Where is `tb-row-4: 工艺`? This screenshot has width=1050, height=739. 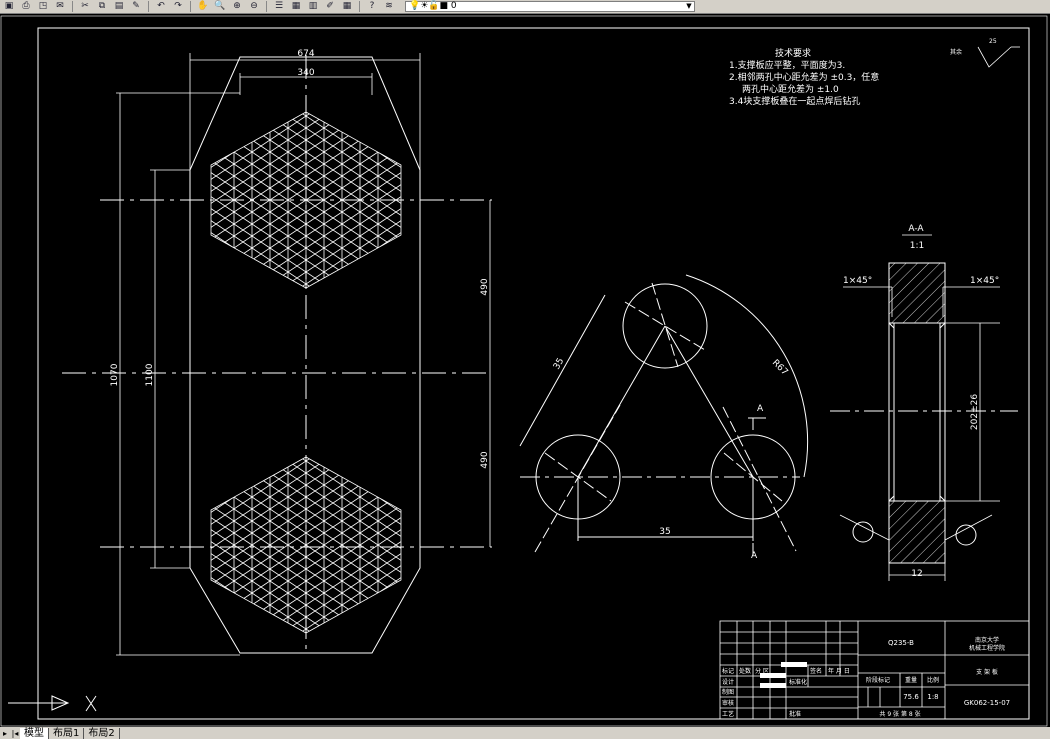
tb-row-4: 工艺 is located at coordinates (728, 714).